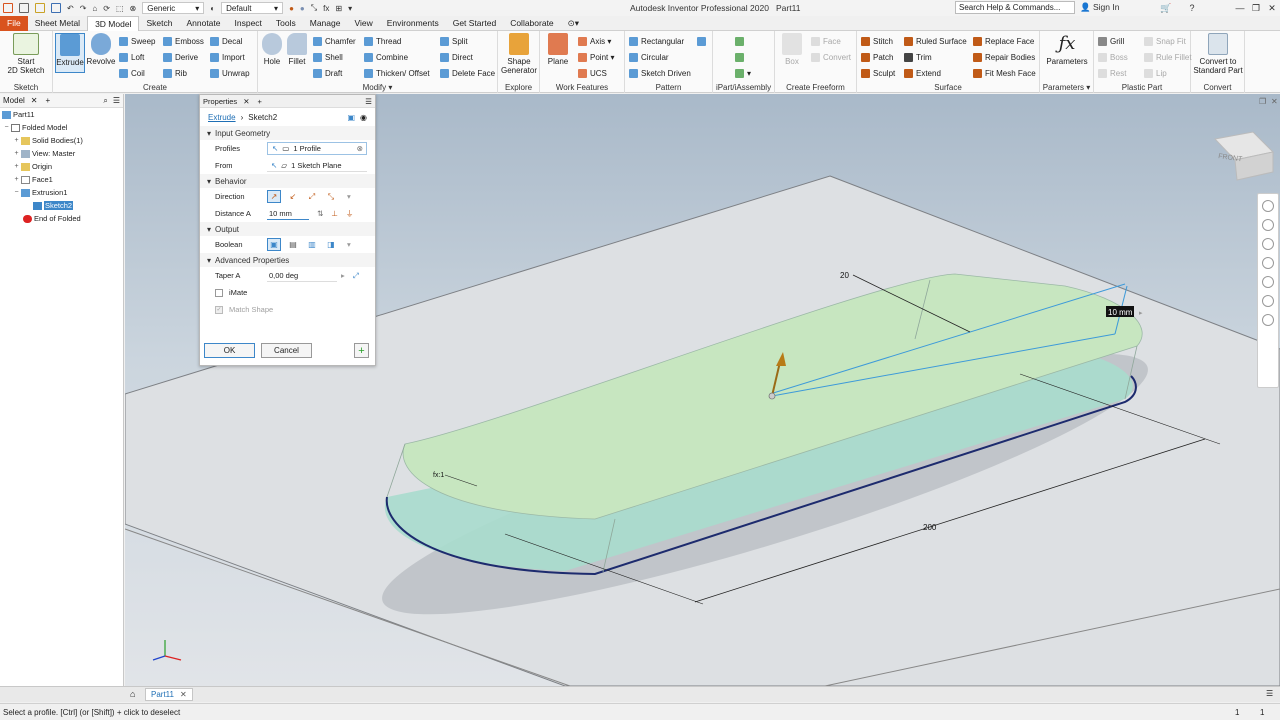 The width and height of the screenshot is (1280, 720). What do you see at coordinates (274, 244) in the screenshot?
I see `boolean-join-button: ▣` at bounding box center [274, 244].